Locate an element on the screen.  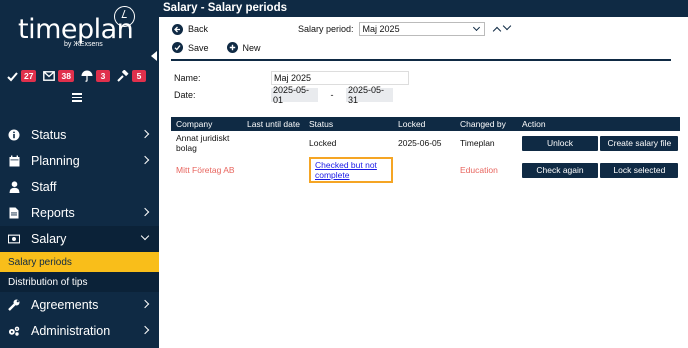
locked-cell: 2025-06-05 is located at coordinates (420, 143).